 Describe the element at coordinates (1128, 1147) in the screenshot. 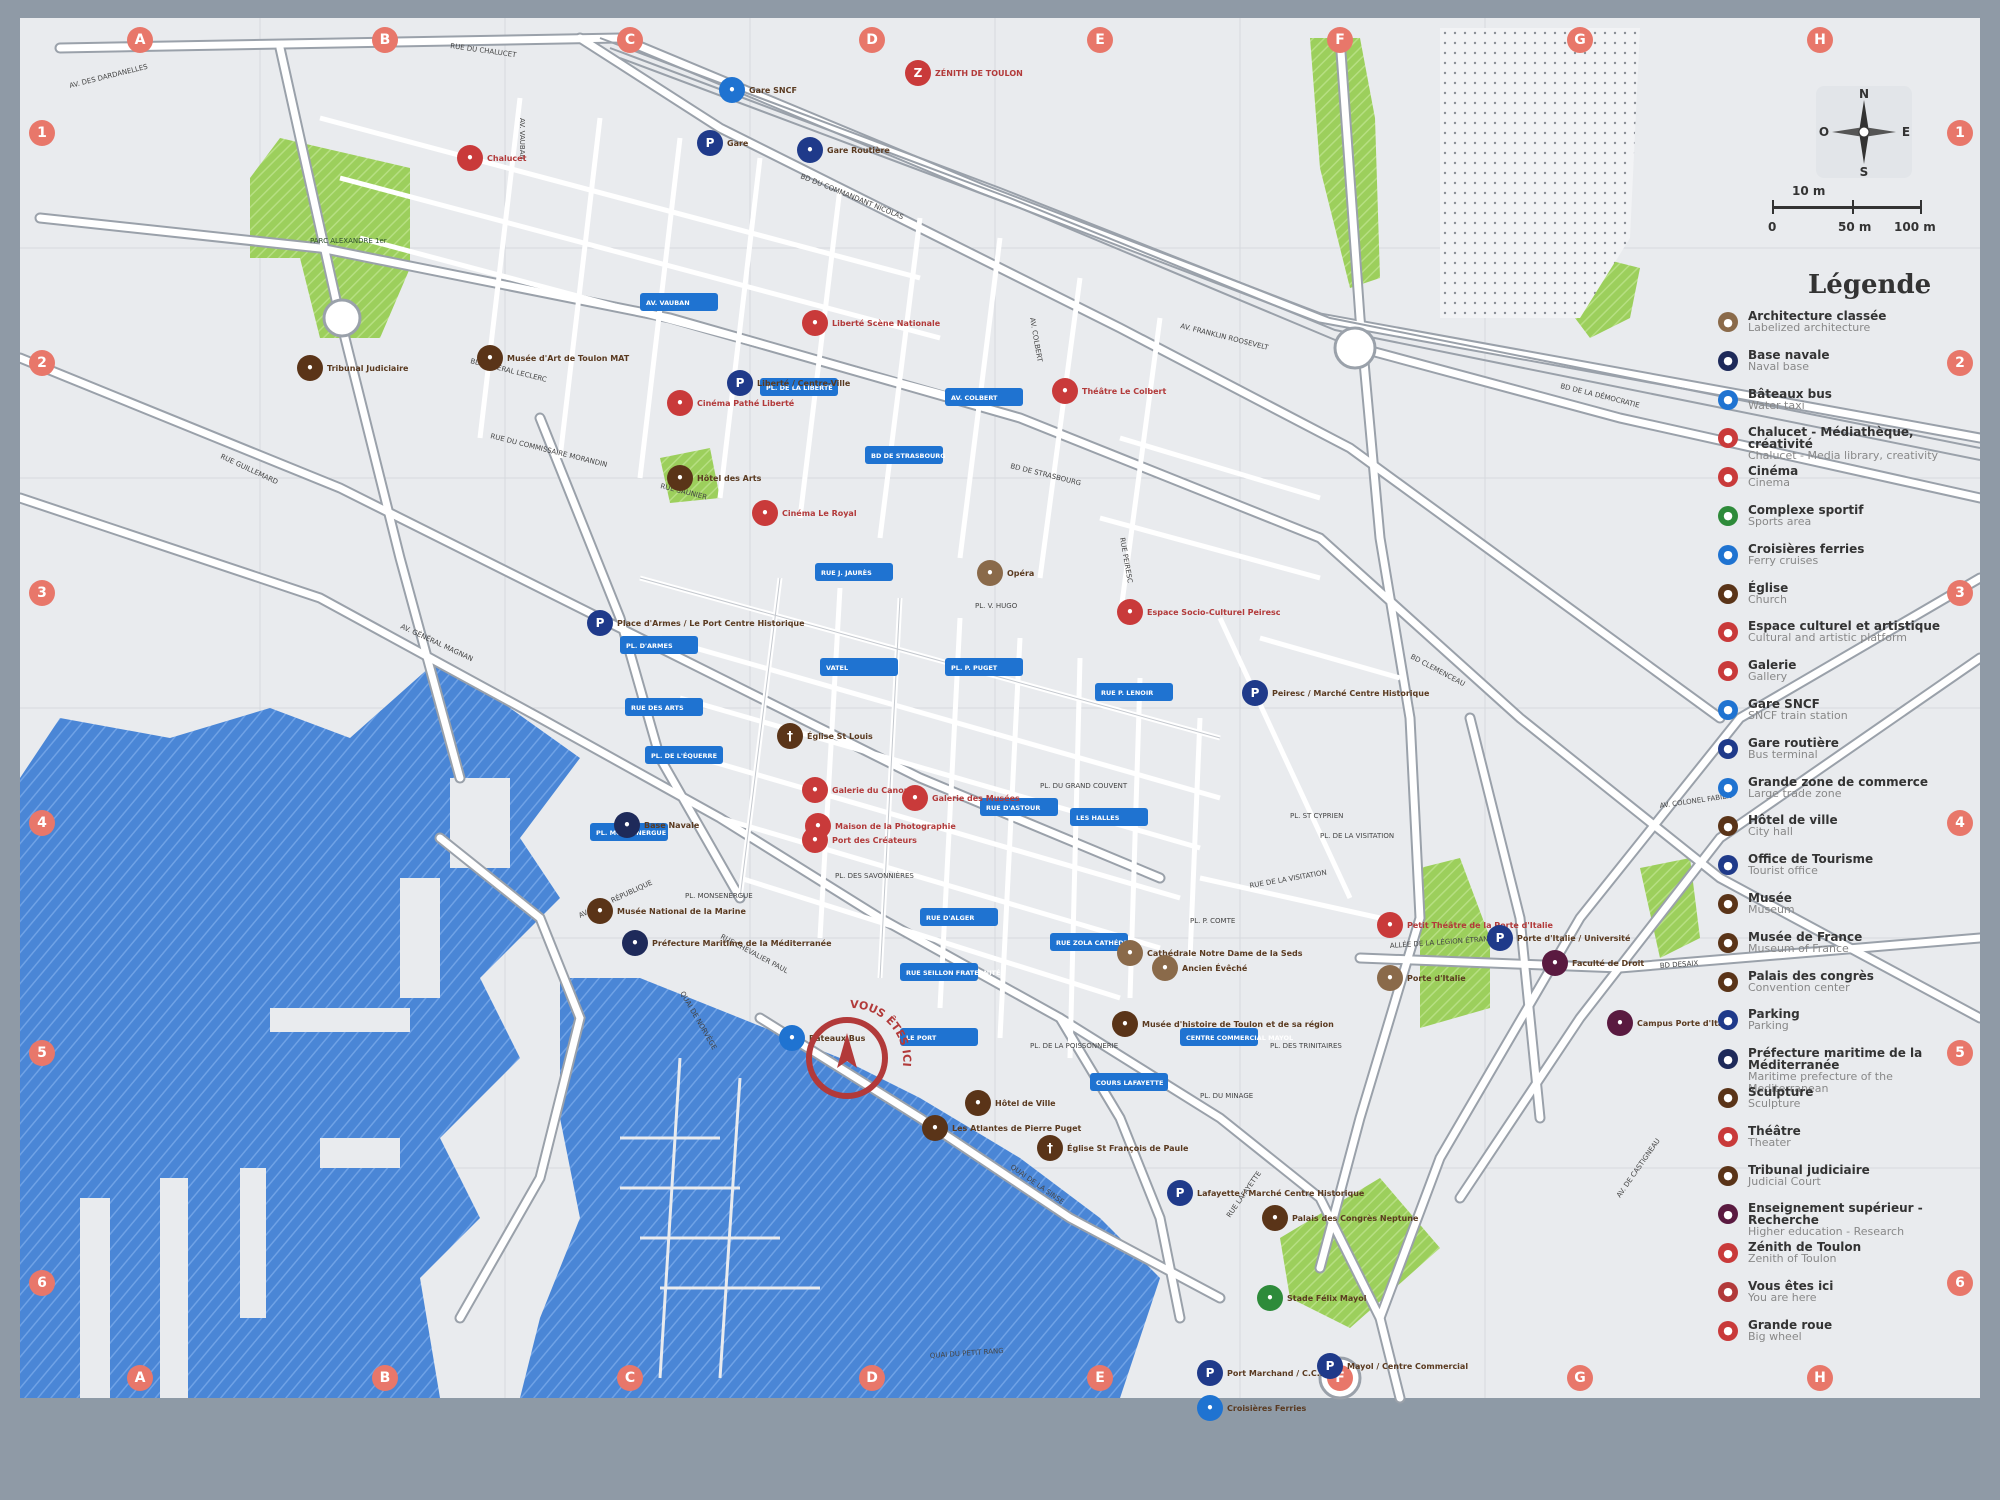

I see `poi-label: Église St François de Paule` at that location.